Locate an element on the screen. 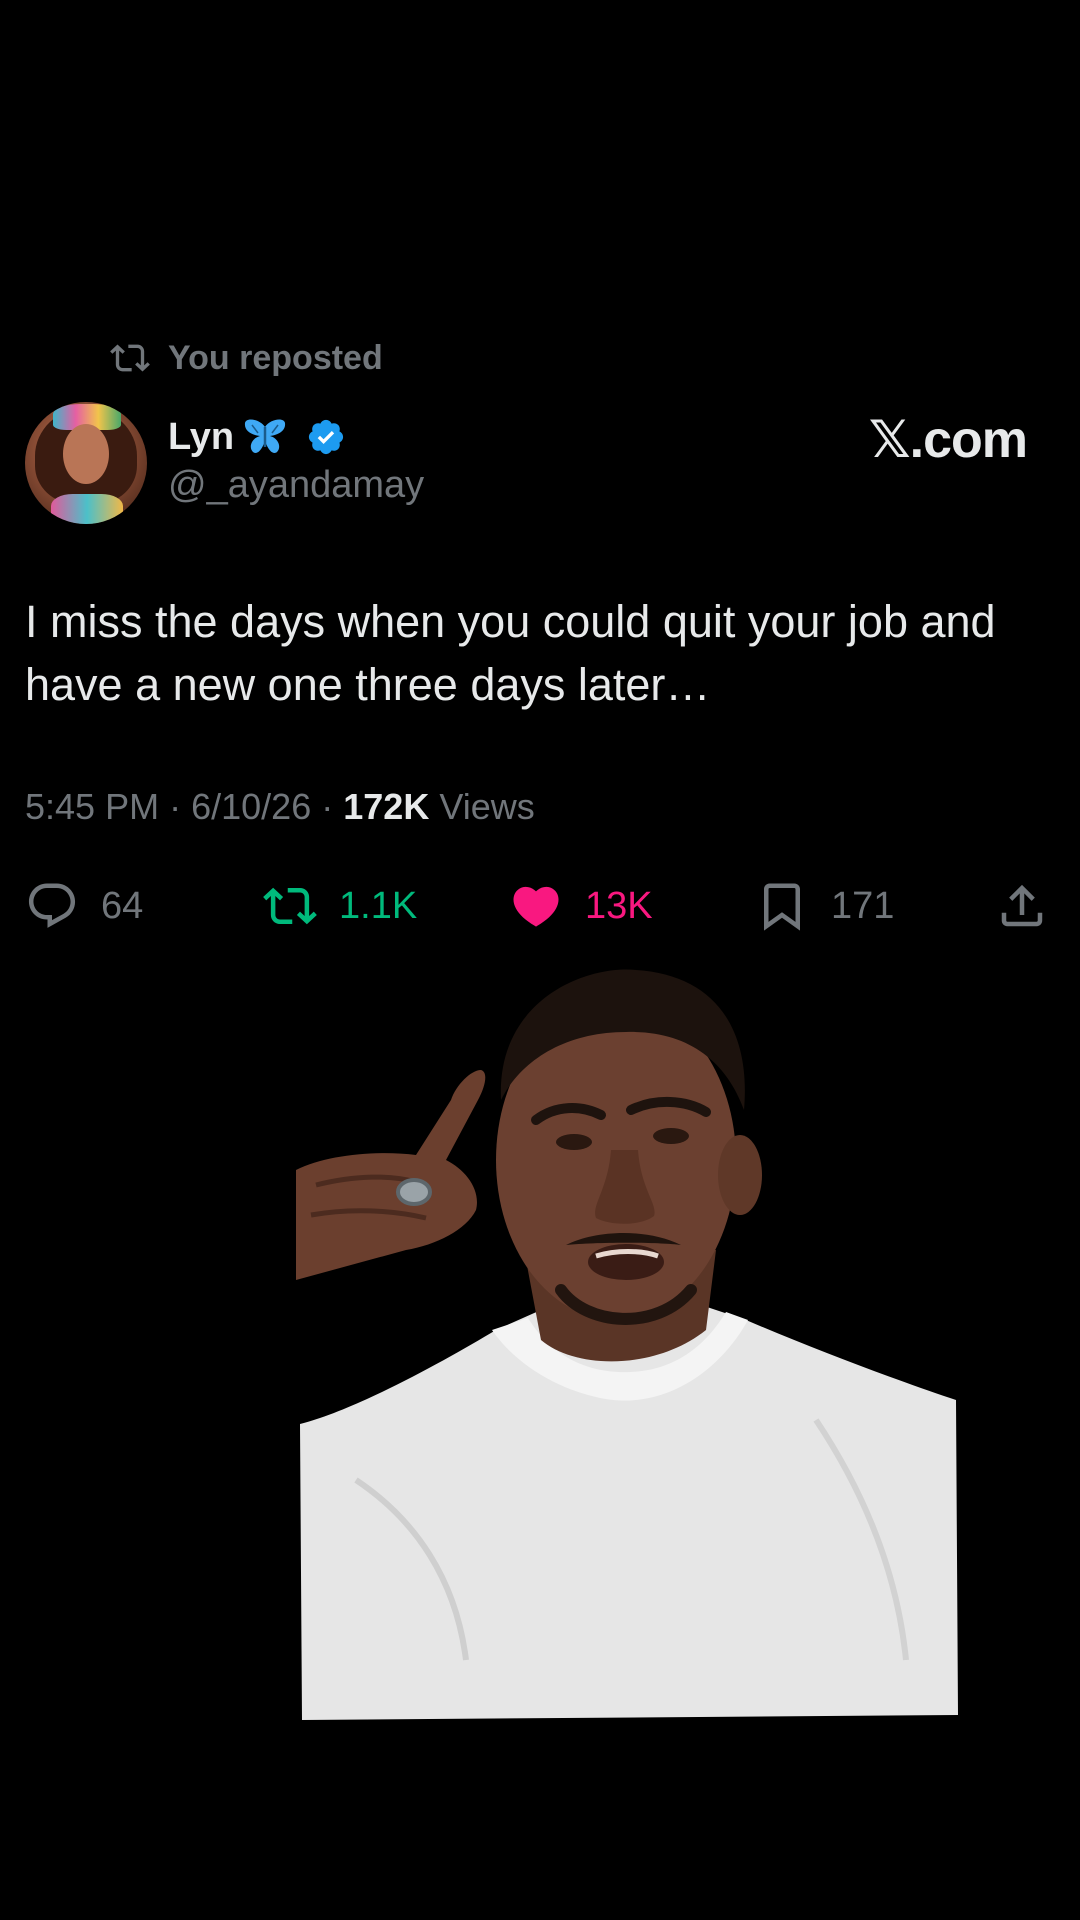  avatar is located at coordinates (86, 463).